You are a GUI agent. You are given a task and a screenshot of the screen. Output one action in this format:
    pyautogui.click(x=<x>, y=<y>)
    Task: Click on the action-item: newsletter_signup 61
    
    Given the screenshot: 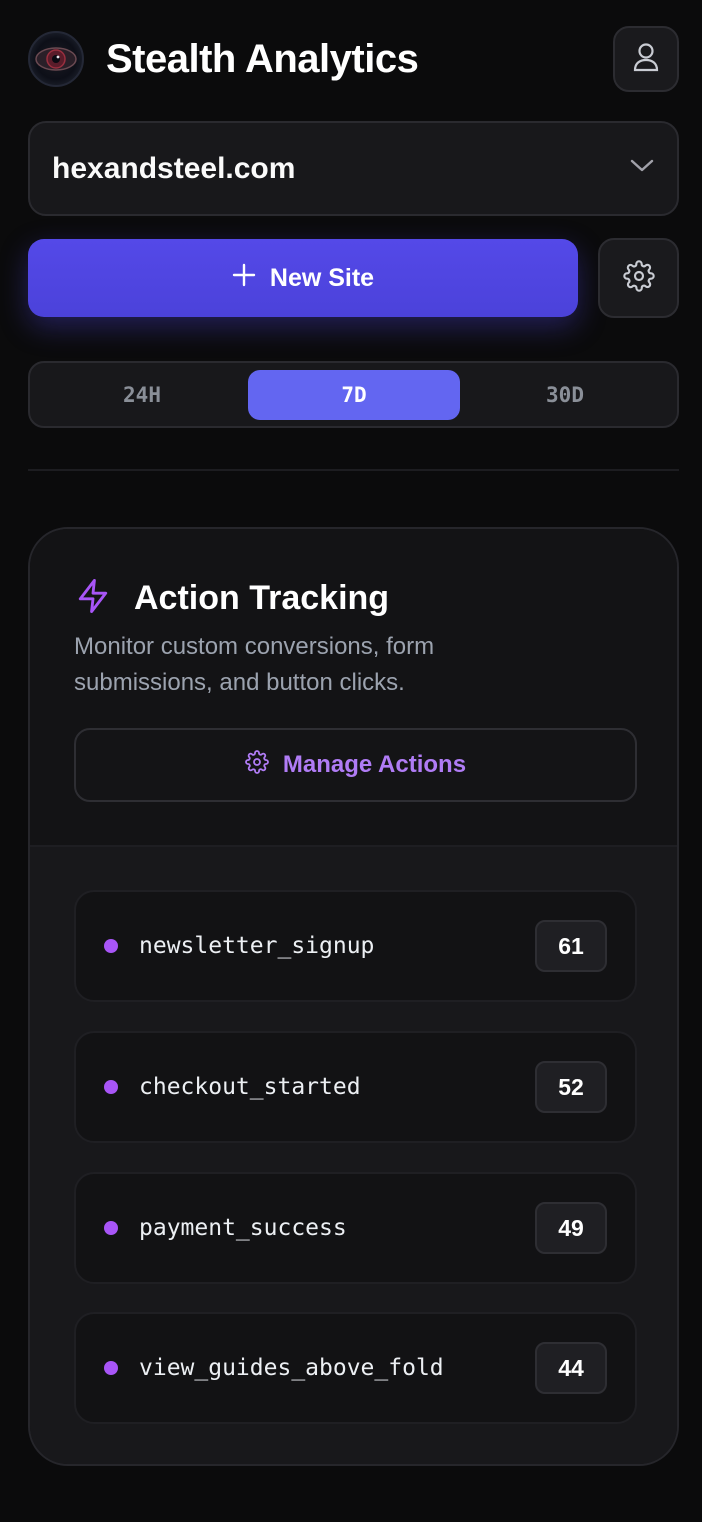 What is the action you would take?
    pyautogui.click(x=355, y=946)
    